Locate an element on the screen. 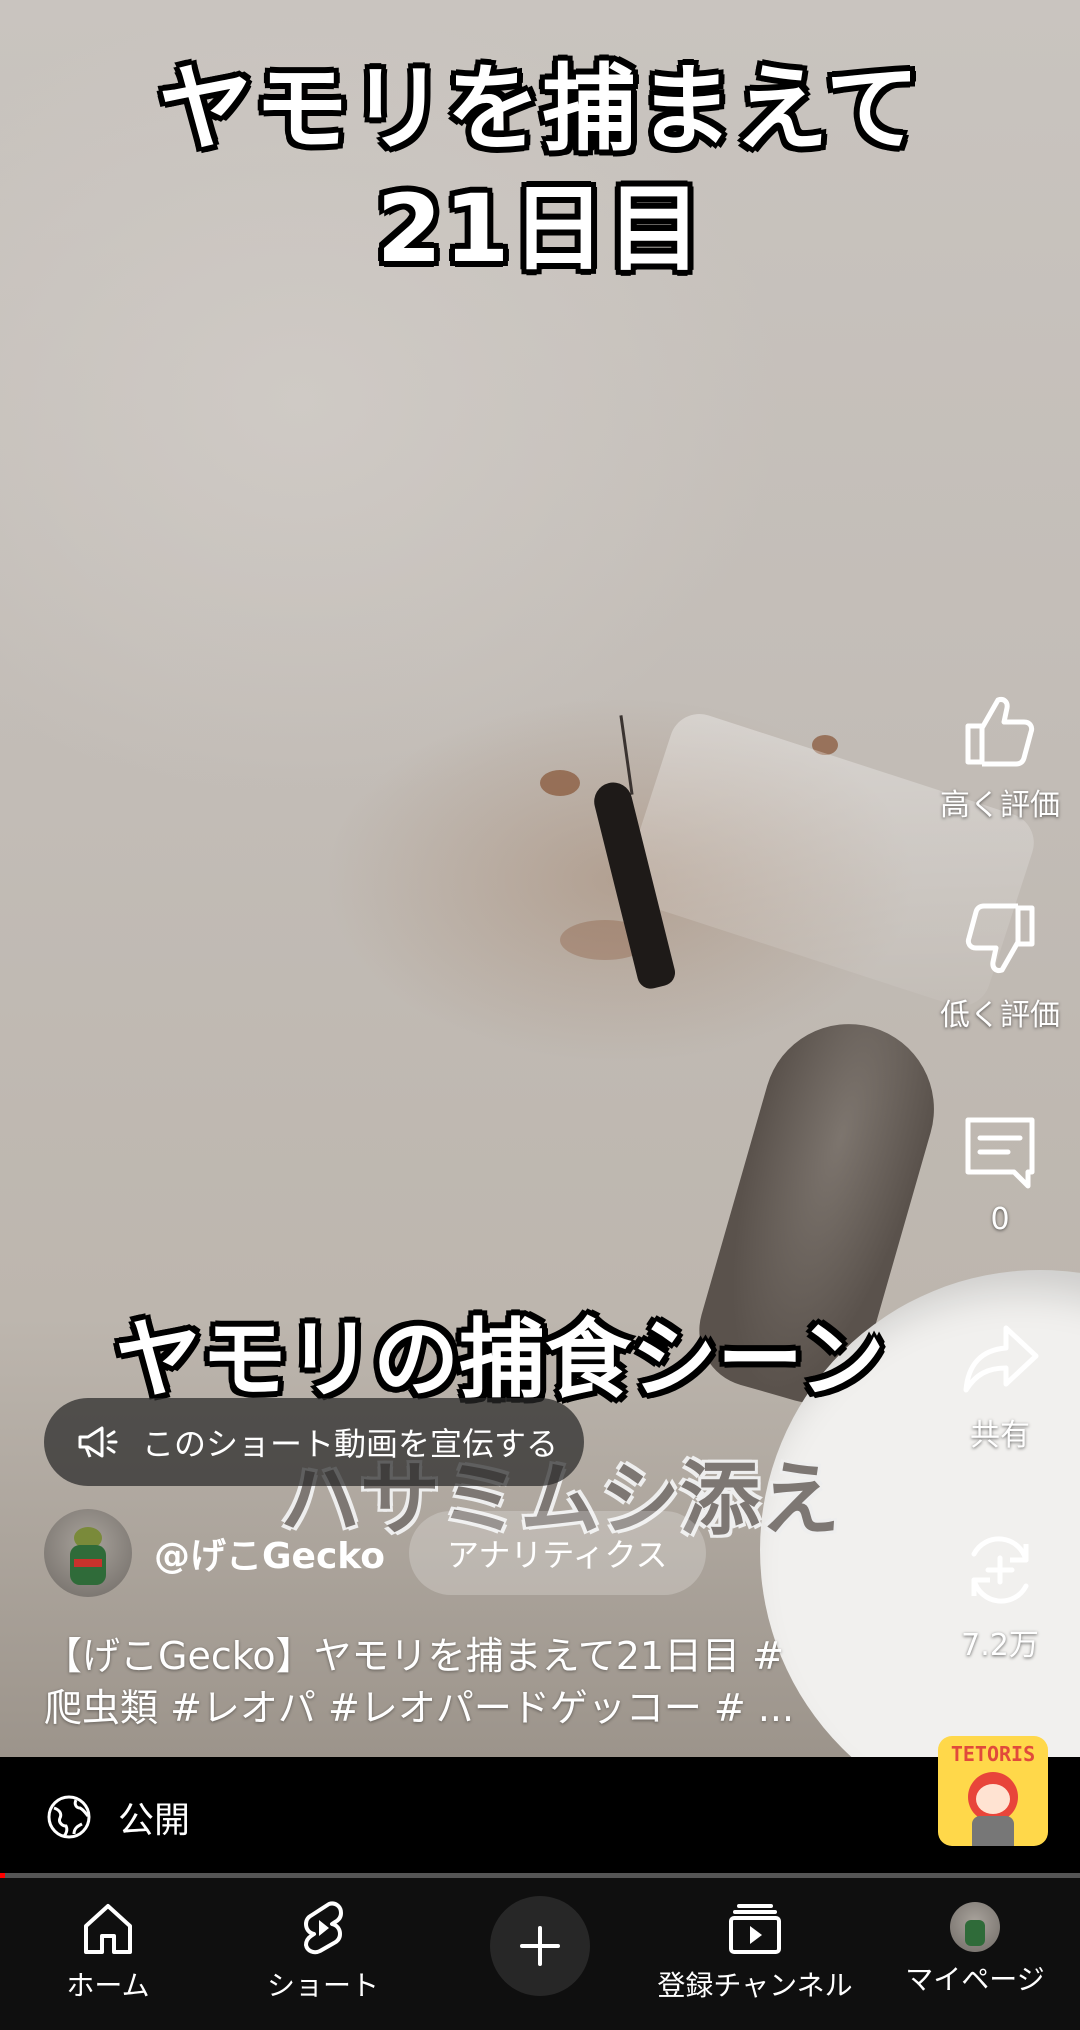  thumbs-down-icon is located at coordinates (1000, 938).